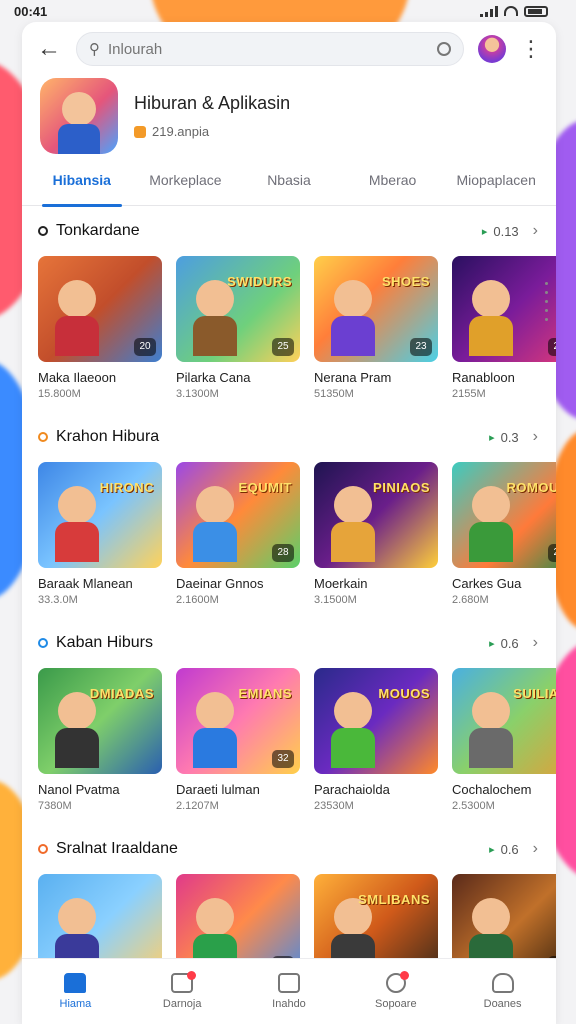  I want to click on search-icon: ⚲, so click(94, 49).